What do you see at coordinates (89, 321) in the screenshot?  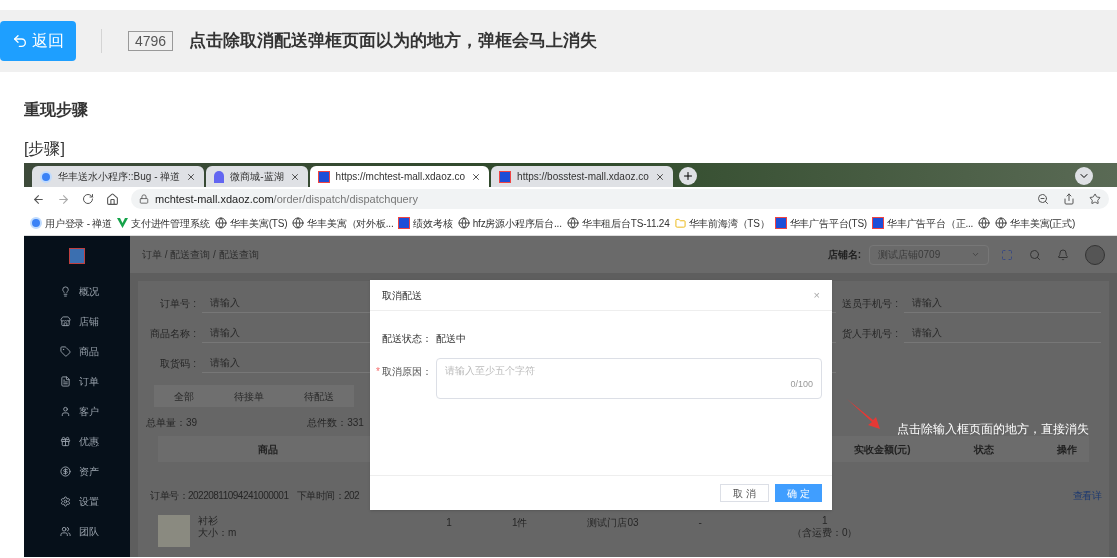 I see `menu-label: 店铺` at bounding box center [89, 321].